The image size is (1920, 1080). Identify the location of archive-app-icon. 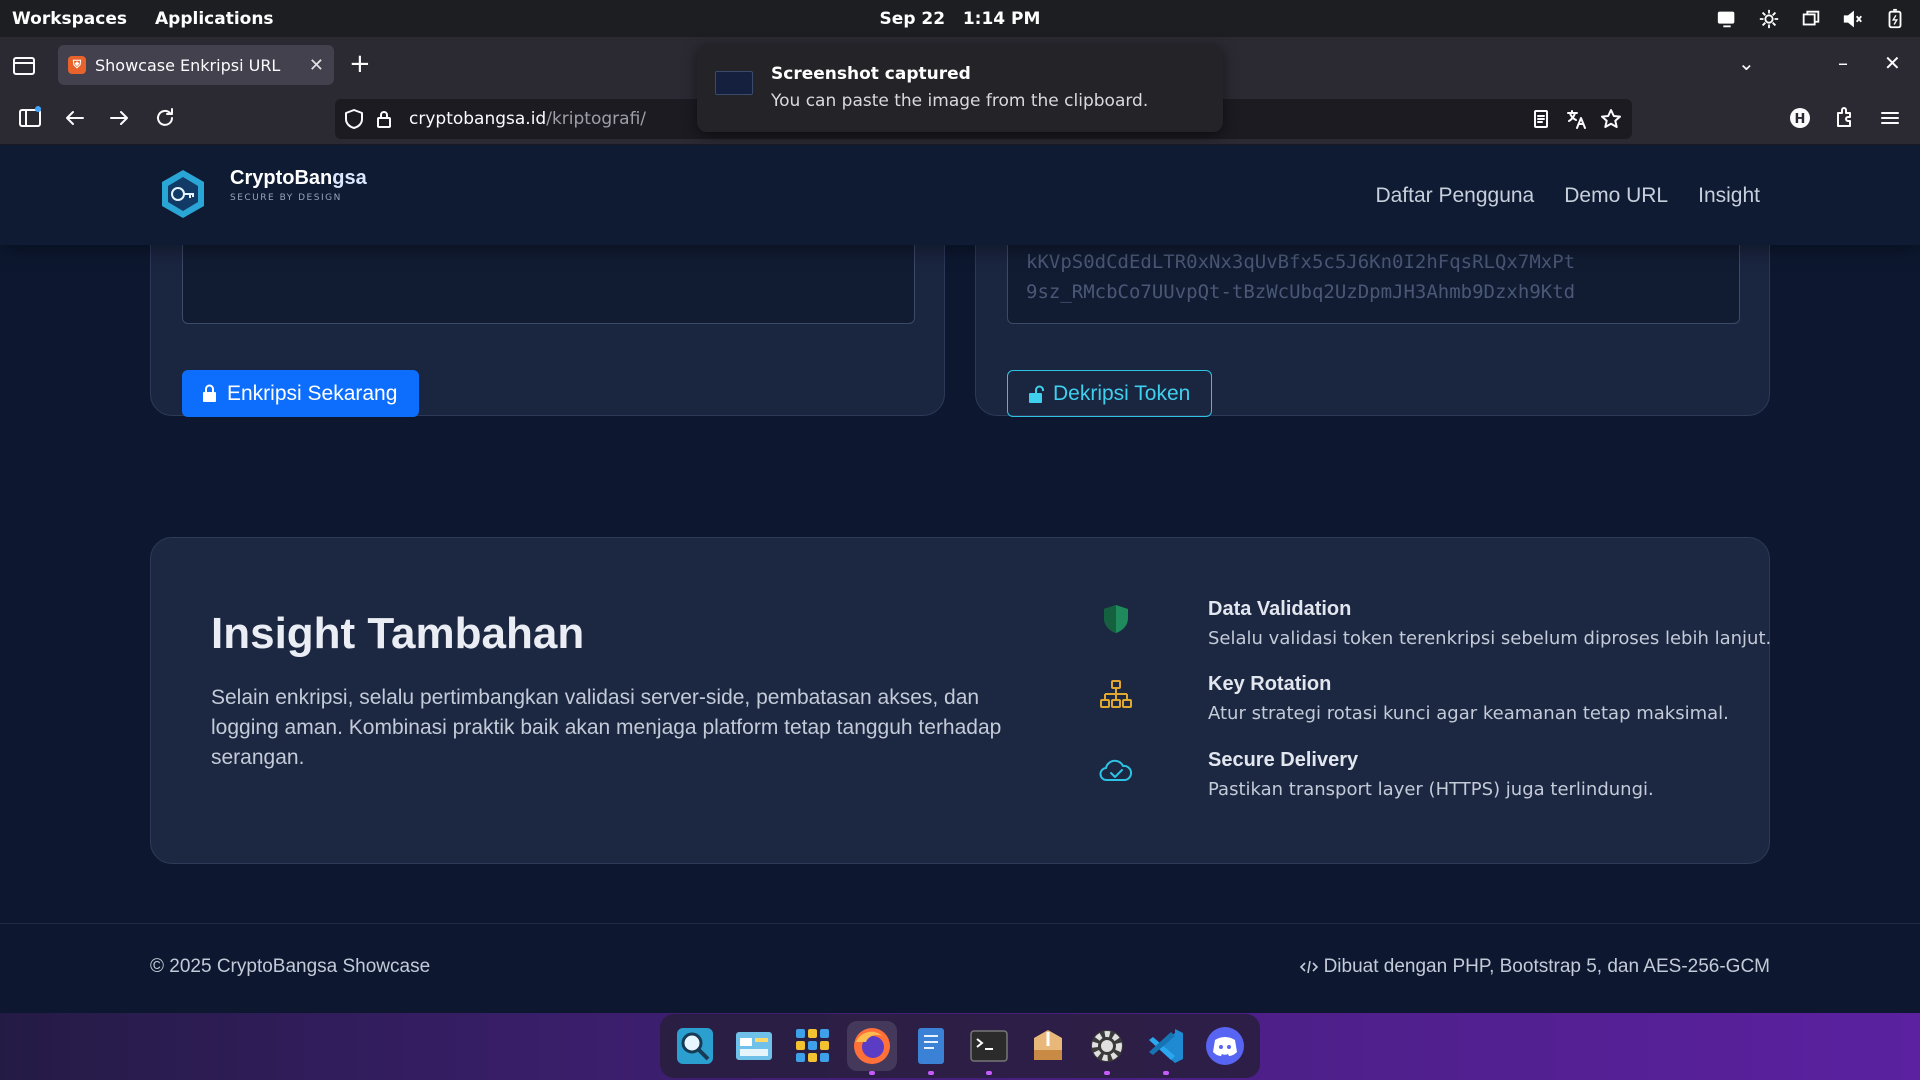
(1048, 1046).